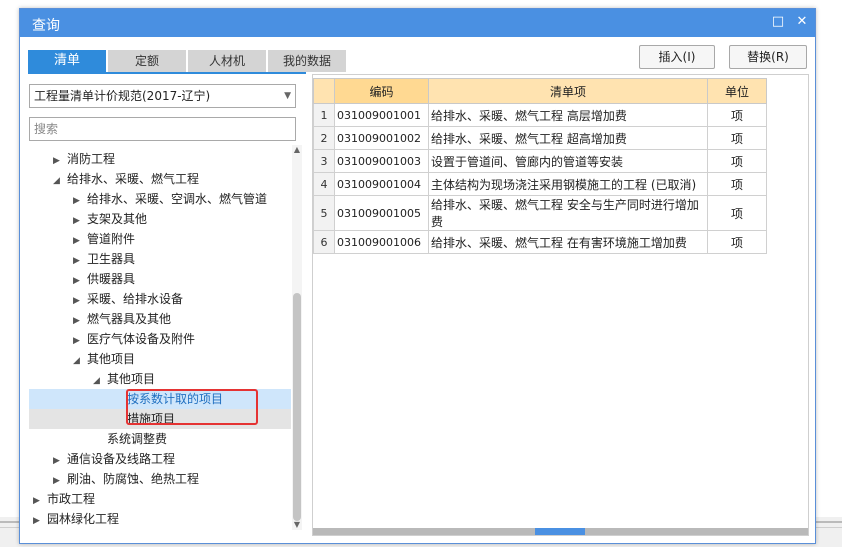 This screenshot has width=842, height=547. What do you see at coordinates (160, 279) in the screenshot?
I see `tree-node: ▶ 供暖器具` at bounding box center [160, 279].